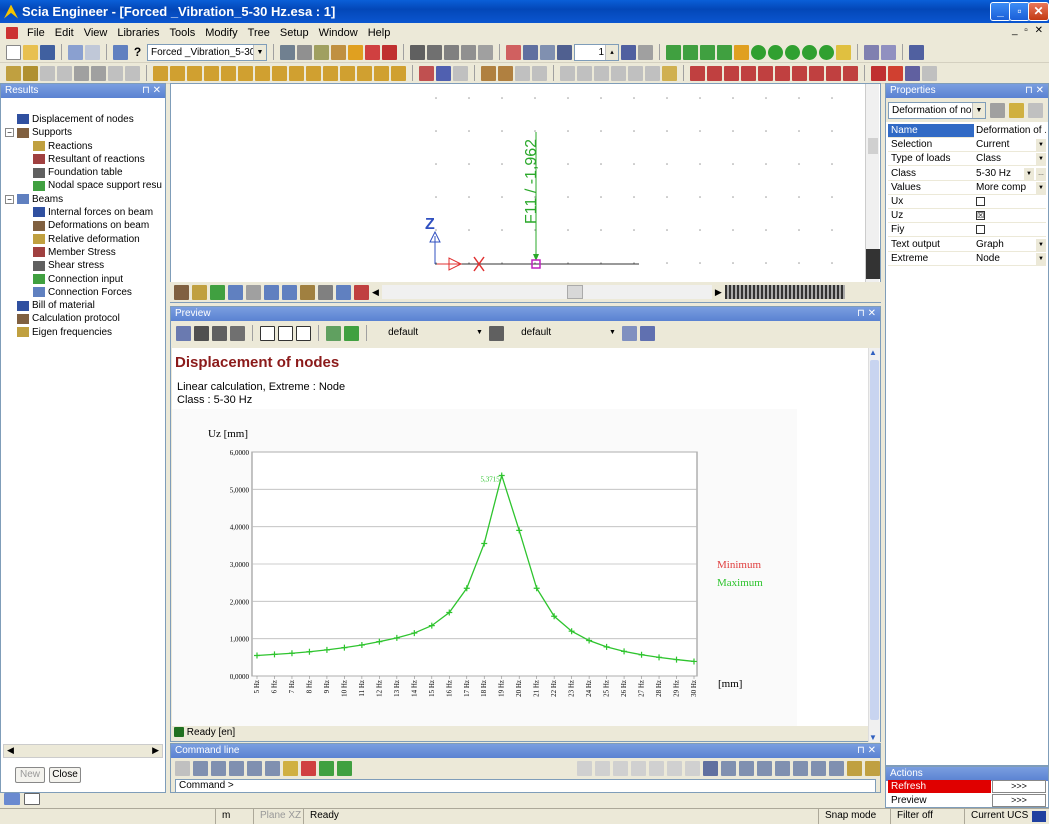  Describe the element at coordinates (83, 305) in the screenshot. I see `tree-item: Bill of material` at that location.